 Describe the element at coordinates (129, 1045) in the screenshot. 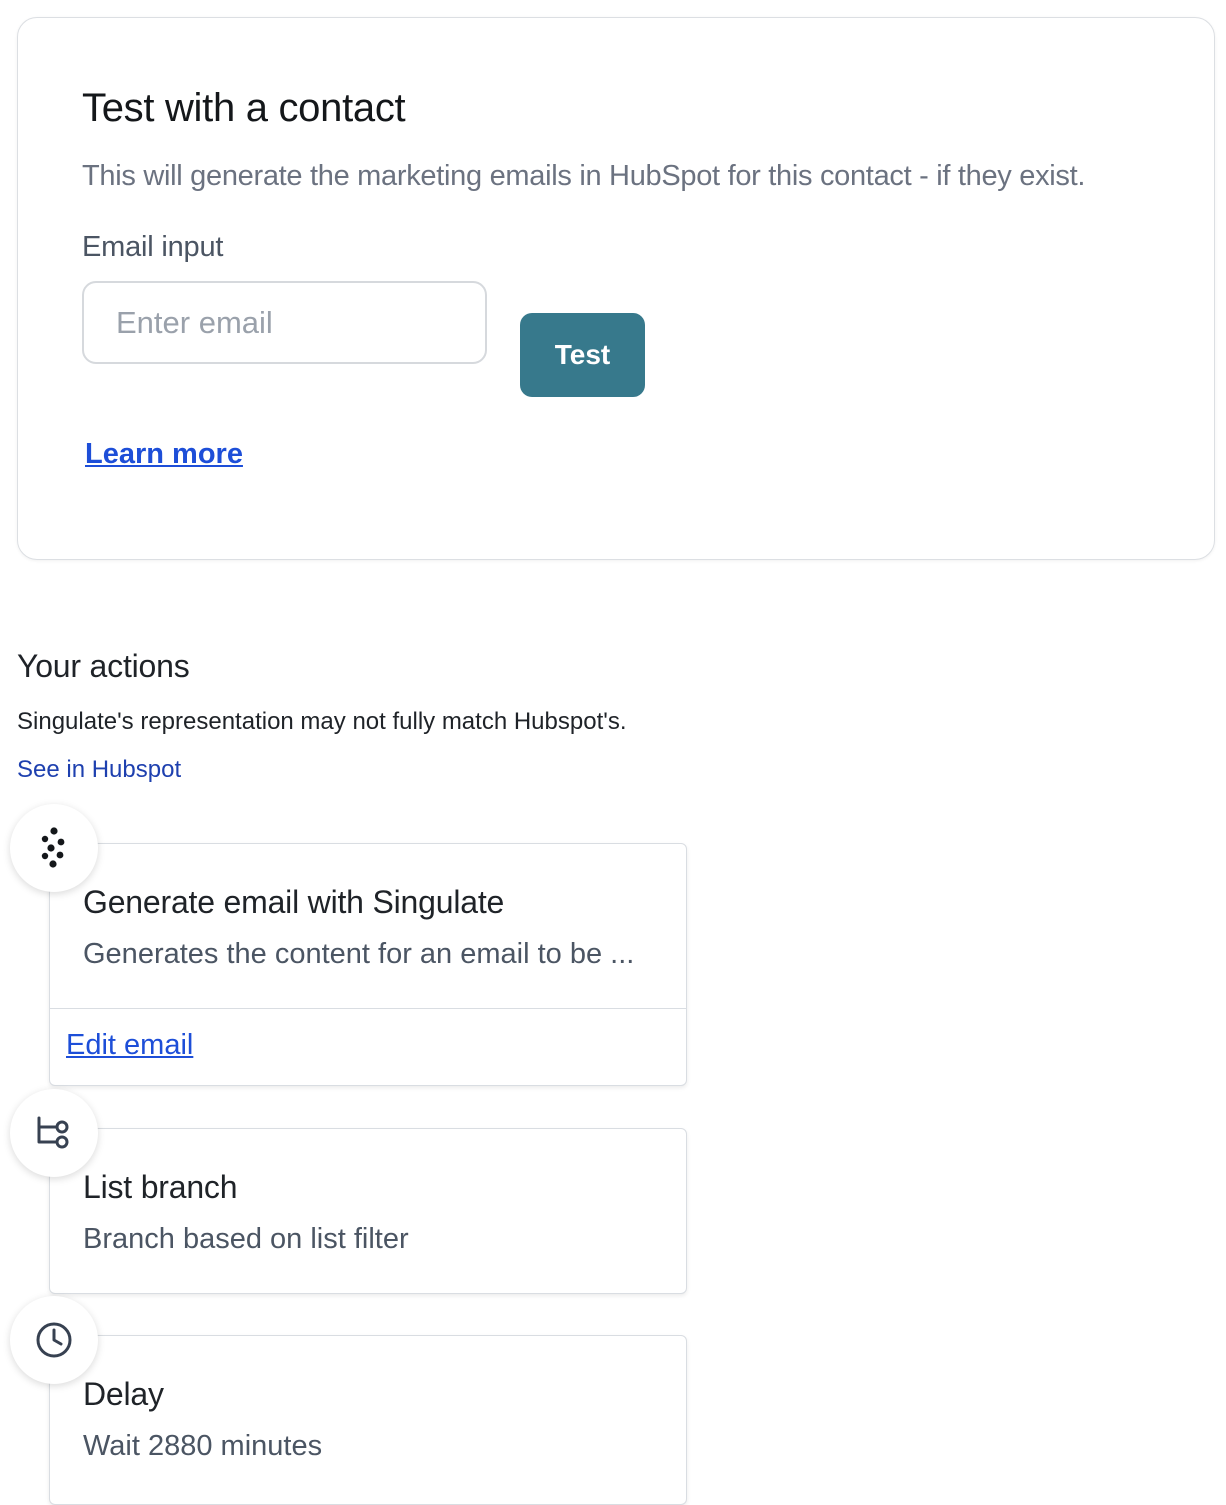

I see `edit-email-link: Edit email` at that location.